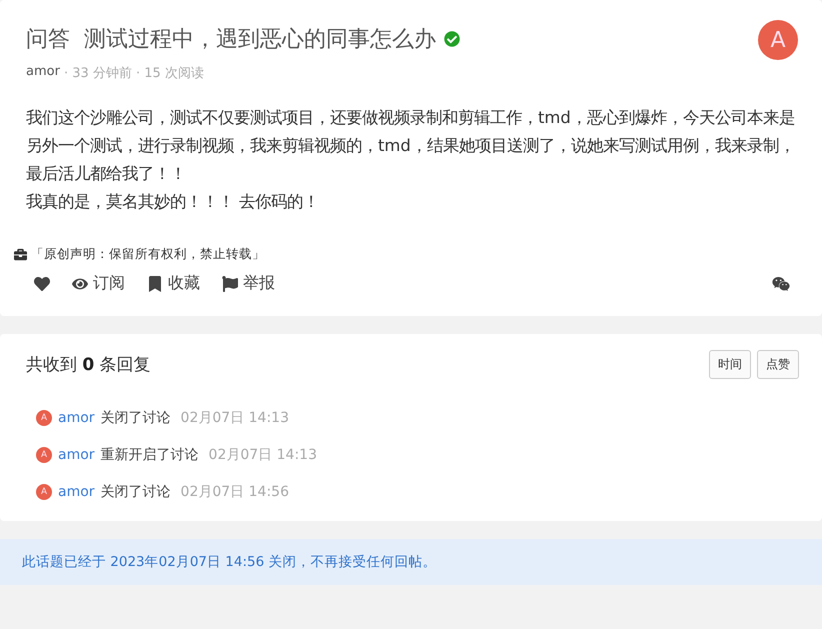 The height and width of the screenshot is (629, 822). Describe the element at coordinates (231, 40) in the screenshot. I see `topic-title: 问答 测试过程中，遇到恶心的同事怎么办` at that location.